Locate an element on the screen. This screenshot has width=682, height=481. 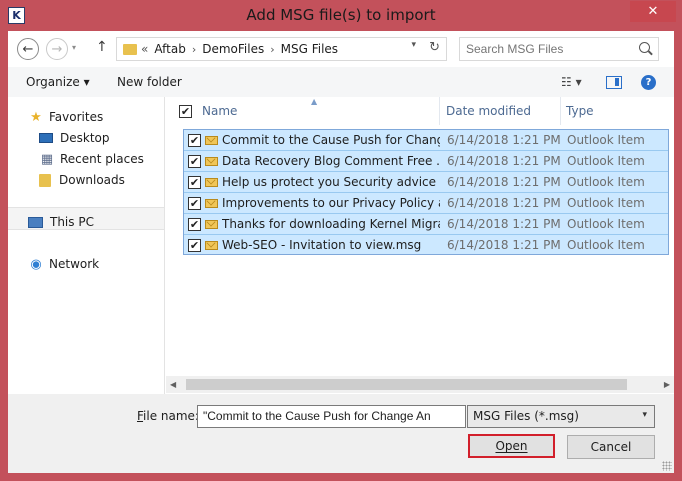
recent-locations-dropdown: ▾ is located at coordinates (74, 47).